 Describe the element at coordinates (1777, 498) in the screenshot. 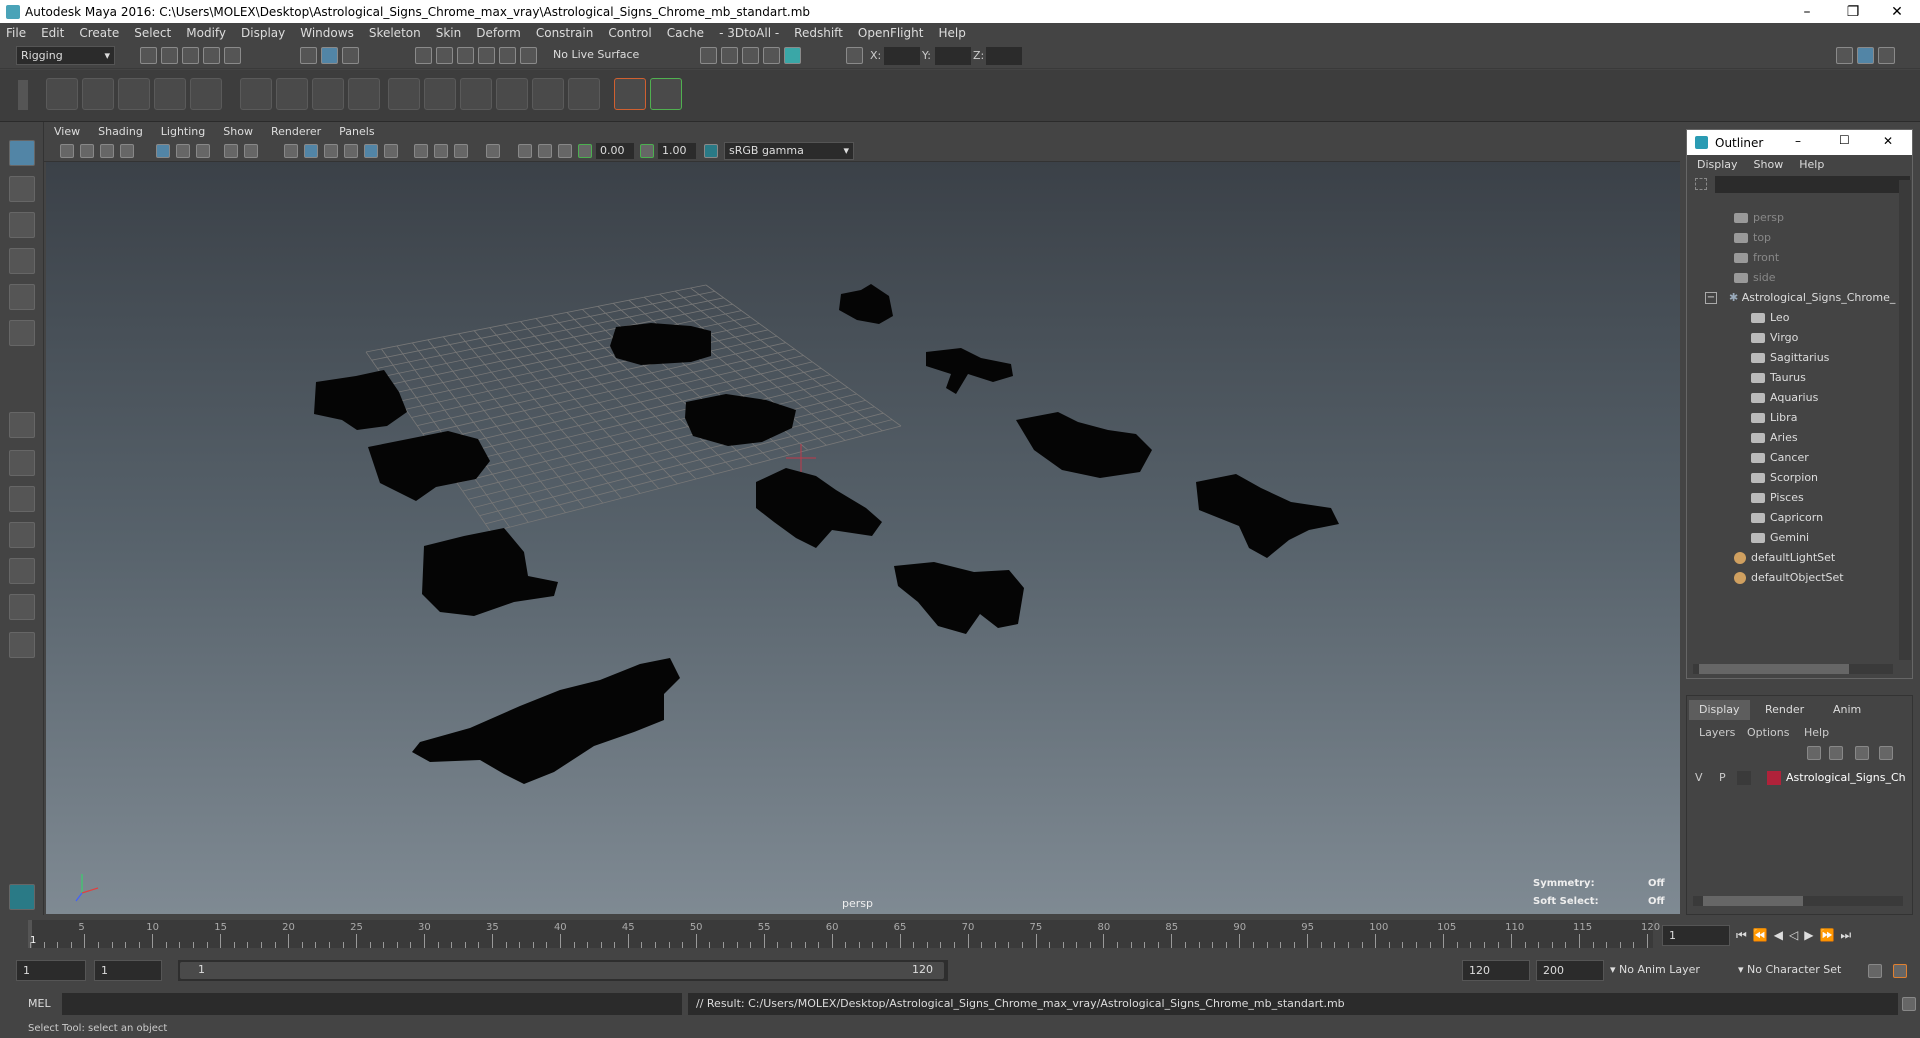

I see `outliner-item-pisces: Pisces` at that location.